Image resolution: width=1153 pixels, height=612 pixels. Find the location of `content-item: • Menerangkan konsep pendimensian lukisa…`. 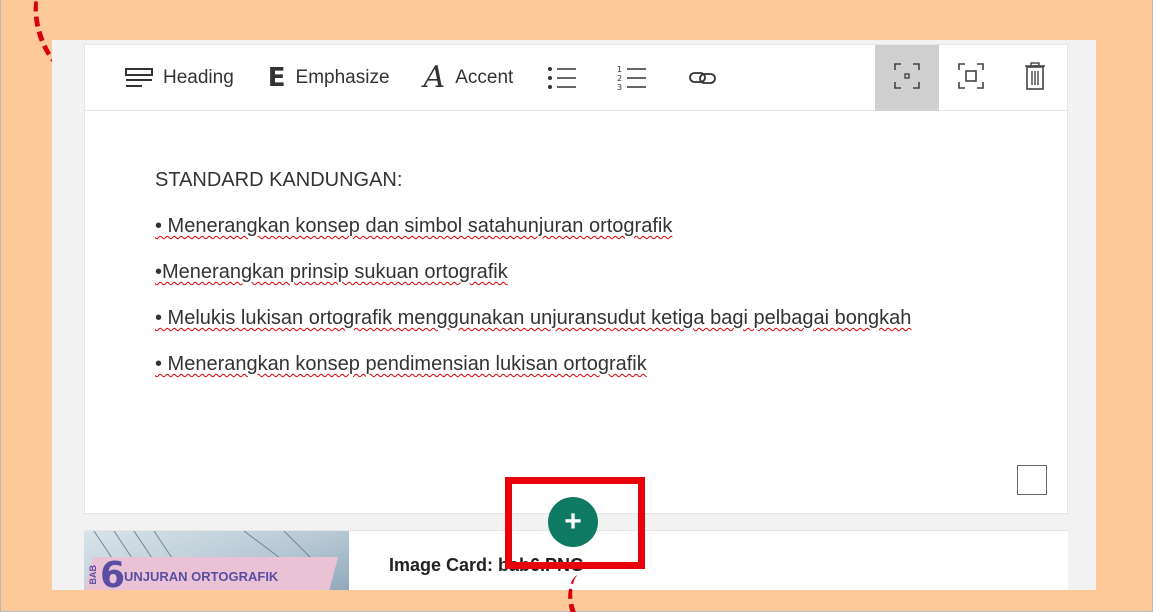

content-item: • Menerangkan konsep pendimensian lukisa… is located at coordinates (401, 364).